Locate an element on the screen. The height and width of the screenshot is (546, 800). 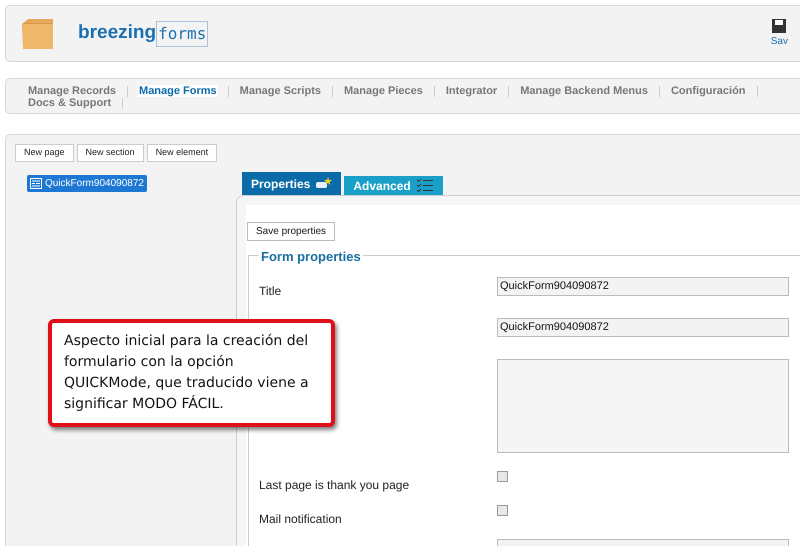
textarea-field is located at coordinates (643, 405).